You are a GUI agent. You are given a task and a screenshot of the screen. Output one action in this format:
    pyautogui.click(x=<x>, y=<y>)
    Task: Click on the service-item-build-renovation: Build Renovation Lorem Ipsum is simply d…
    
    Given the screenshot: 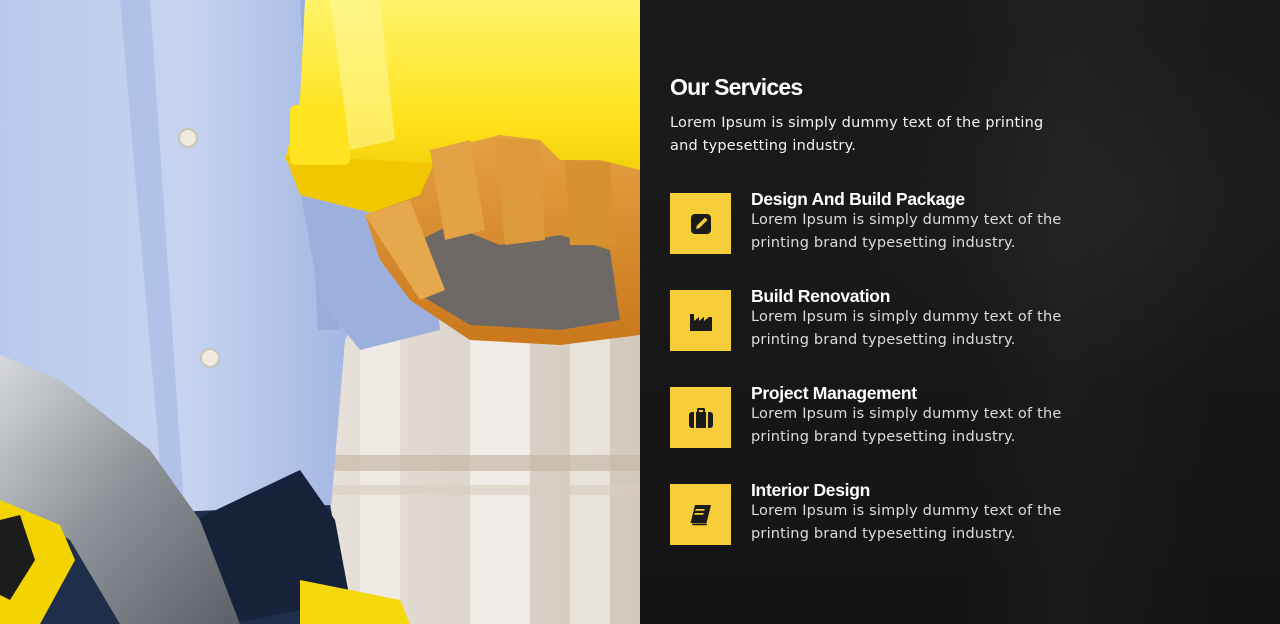 What is the action you would take?
    pyautogui.click(x=970, y=319)
    